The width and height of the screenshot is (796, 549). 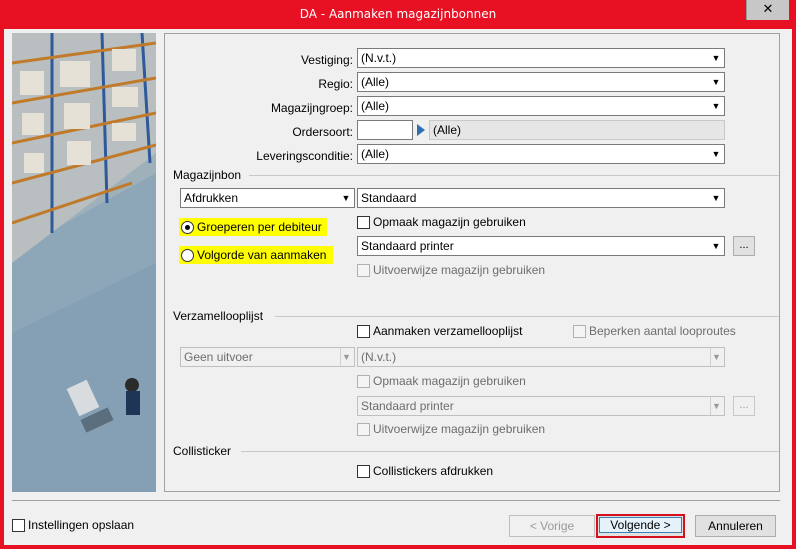 What do you see at coordinates (459, 429) in the screenshot?
I see `verzamellooplijst-uitvoerwijze-label: Uitvoerwijze magazijn gebruiken` at bounding box center [459, 429].